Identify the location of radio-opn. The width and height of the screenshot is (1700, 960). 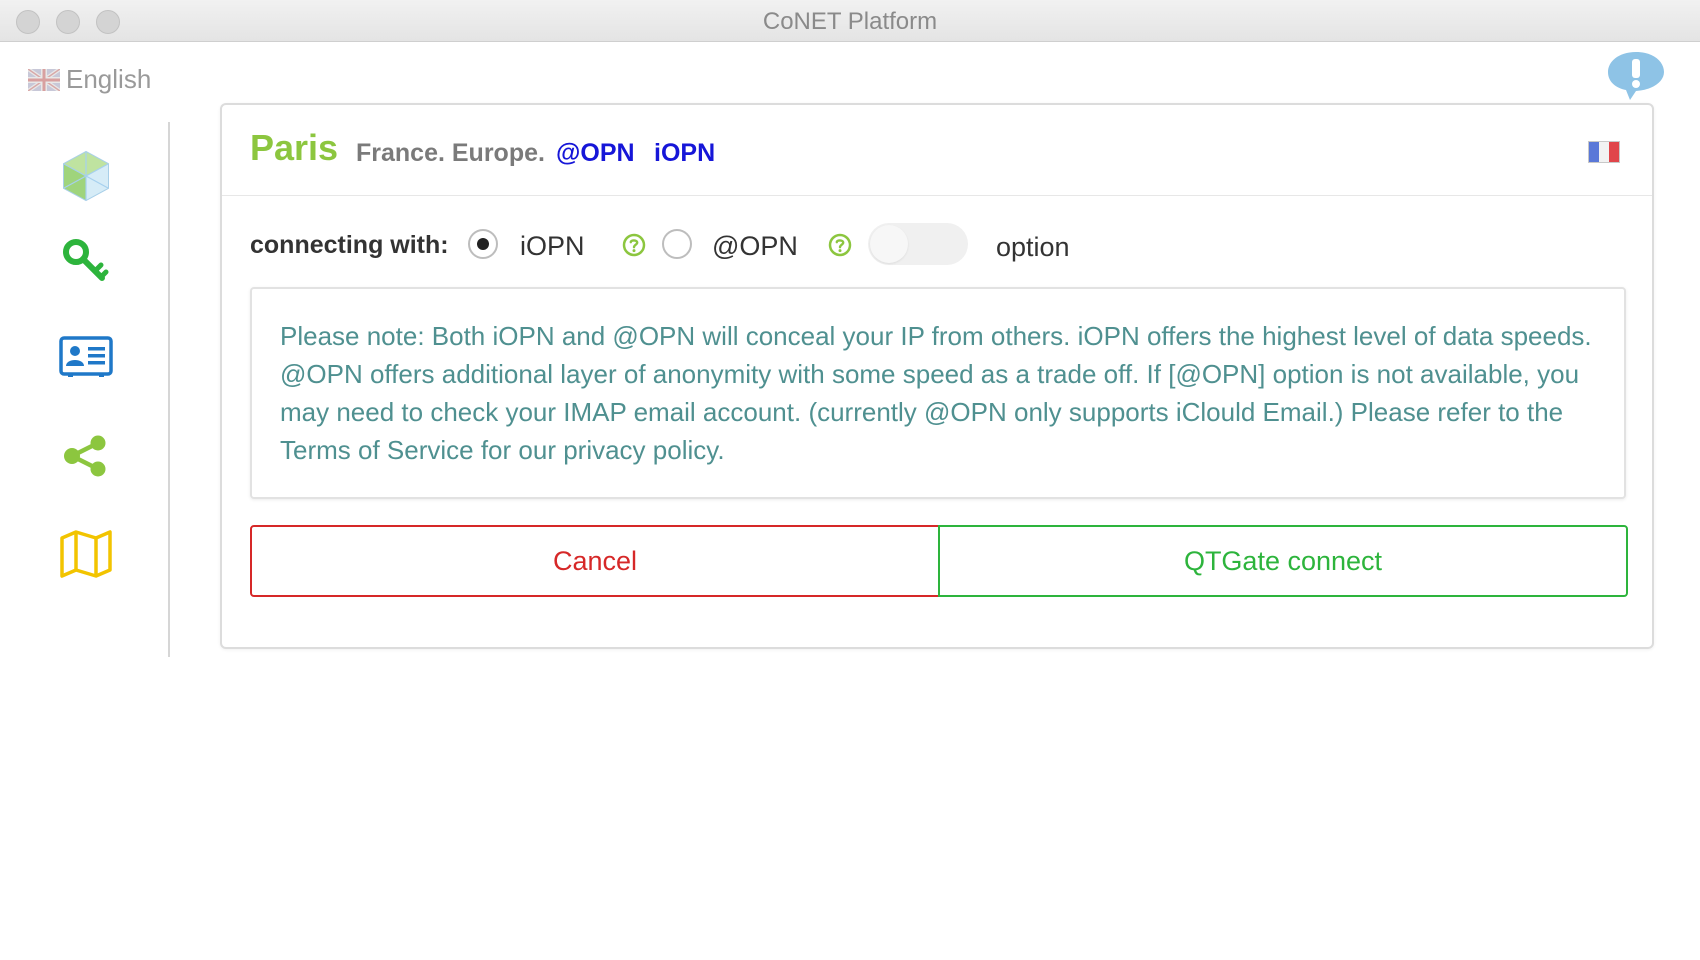
(677, 244).